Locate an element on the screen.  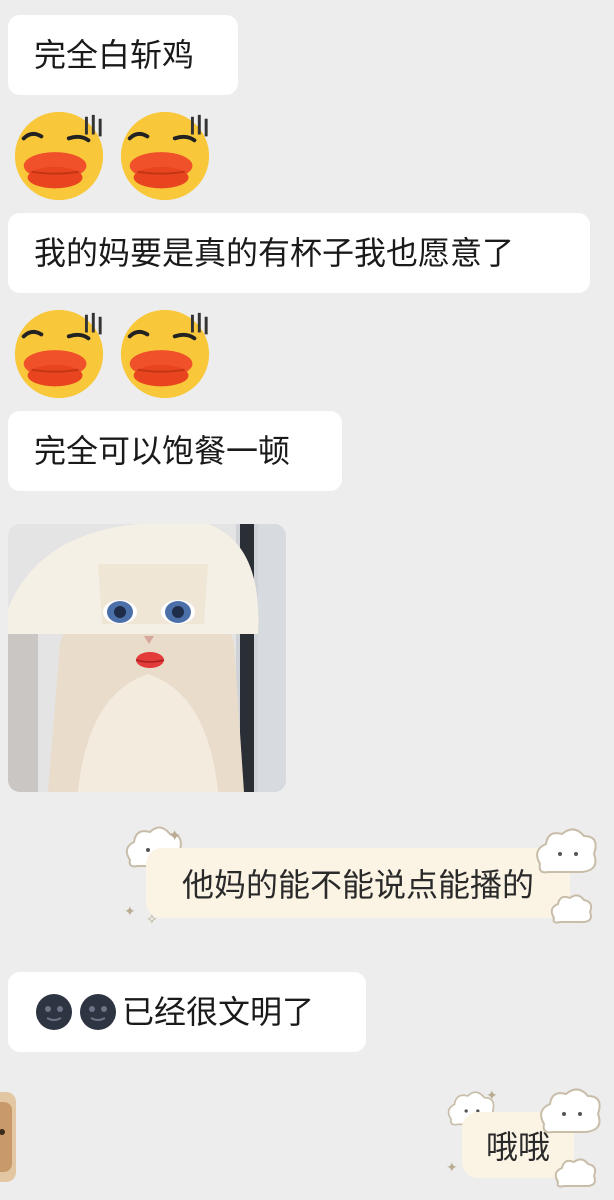
incoming-message-bubble: 我的妈要是真的有杯子我也愿意了 is located at coordinates (299, 253).